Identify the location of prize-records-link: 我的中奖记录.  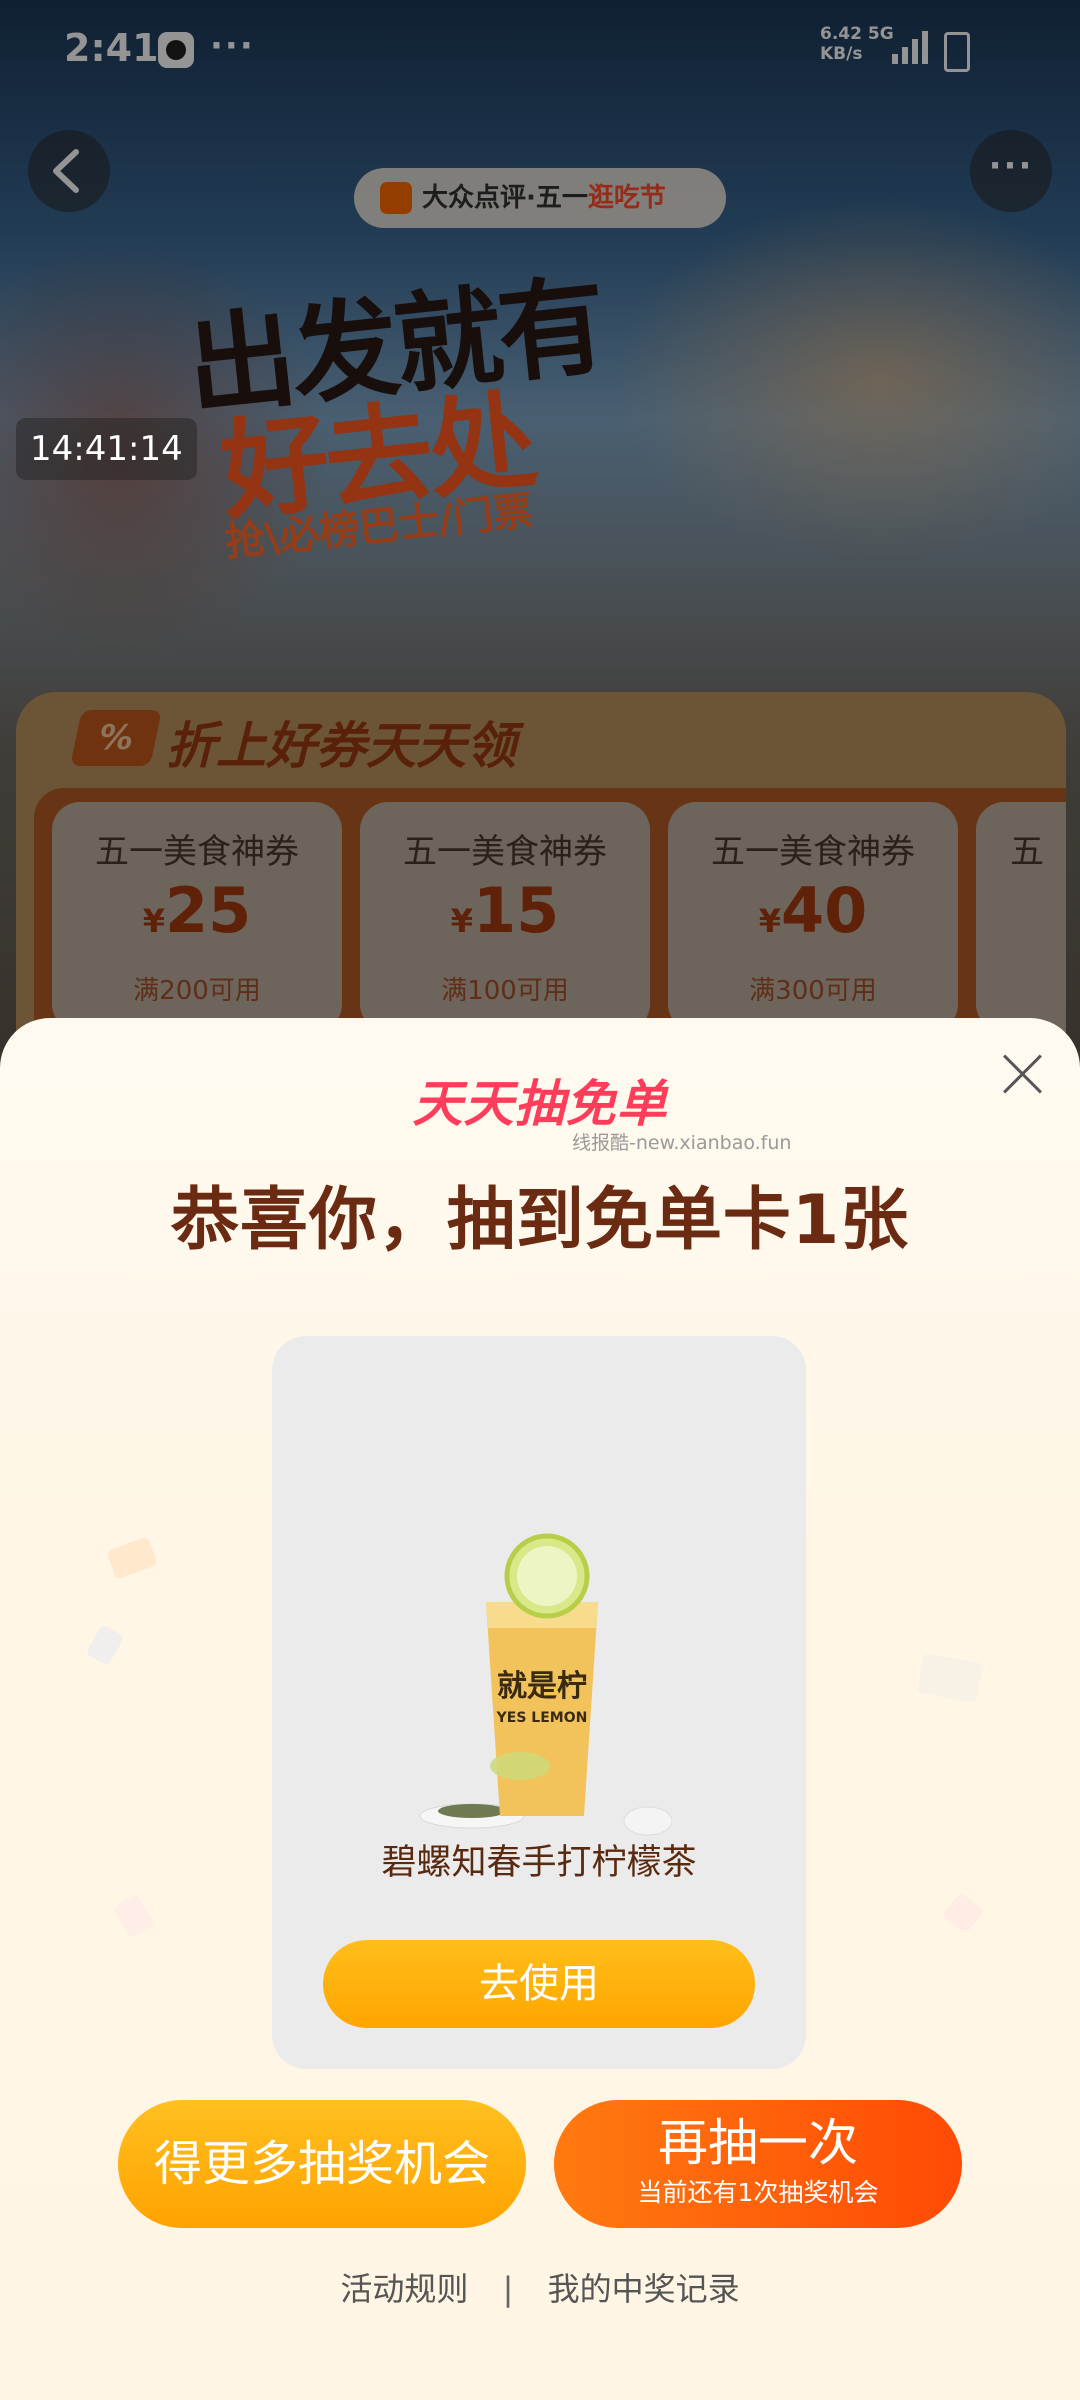
(644, 2287).